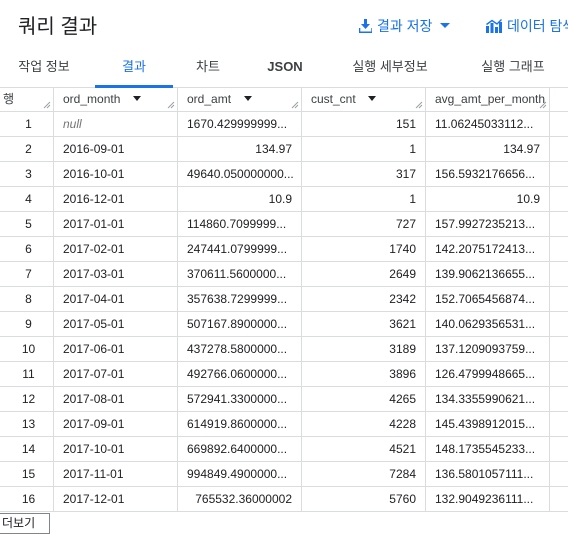  I want to click on row-number-cell: 16, so click(27, 499).